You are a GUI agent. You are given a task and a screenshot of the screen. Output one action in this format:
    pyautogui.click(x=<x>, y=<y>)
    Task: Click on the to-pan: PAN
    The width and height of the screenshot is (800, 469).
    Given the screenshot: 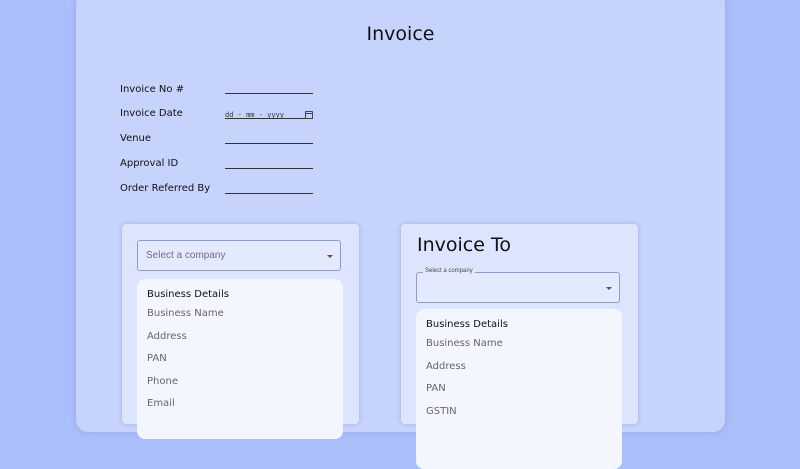 What is the action you would take?
    pyautogui.click(x=436, y=388)
    